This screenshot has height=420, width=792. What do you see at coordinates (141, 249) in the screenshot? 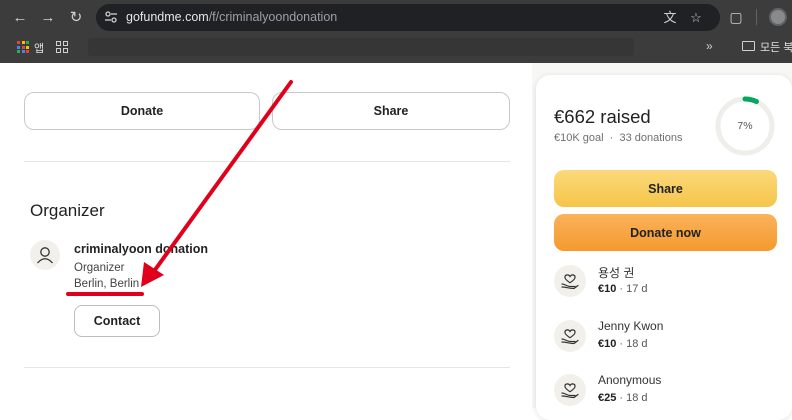
I see `organizer-name: criminalyoon donation` at bounding box center [141, 249].